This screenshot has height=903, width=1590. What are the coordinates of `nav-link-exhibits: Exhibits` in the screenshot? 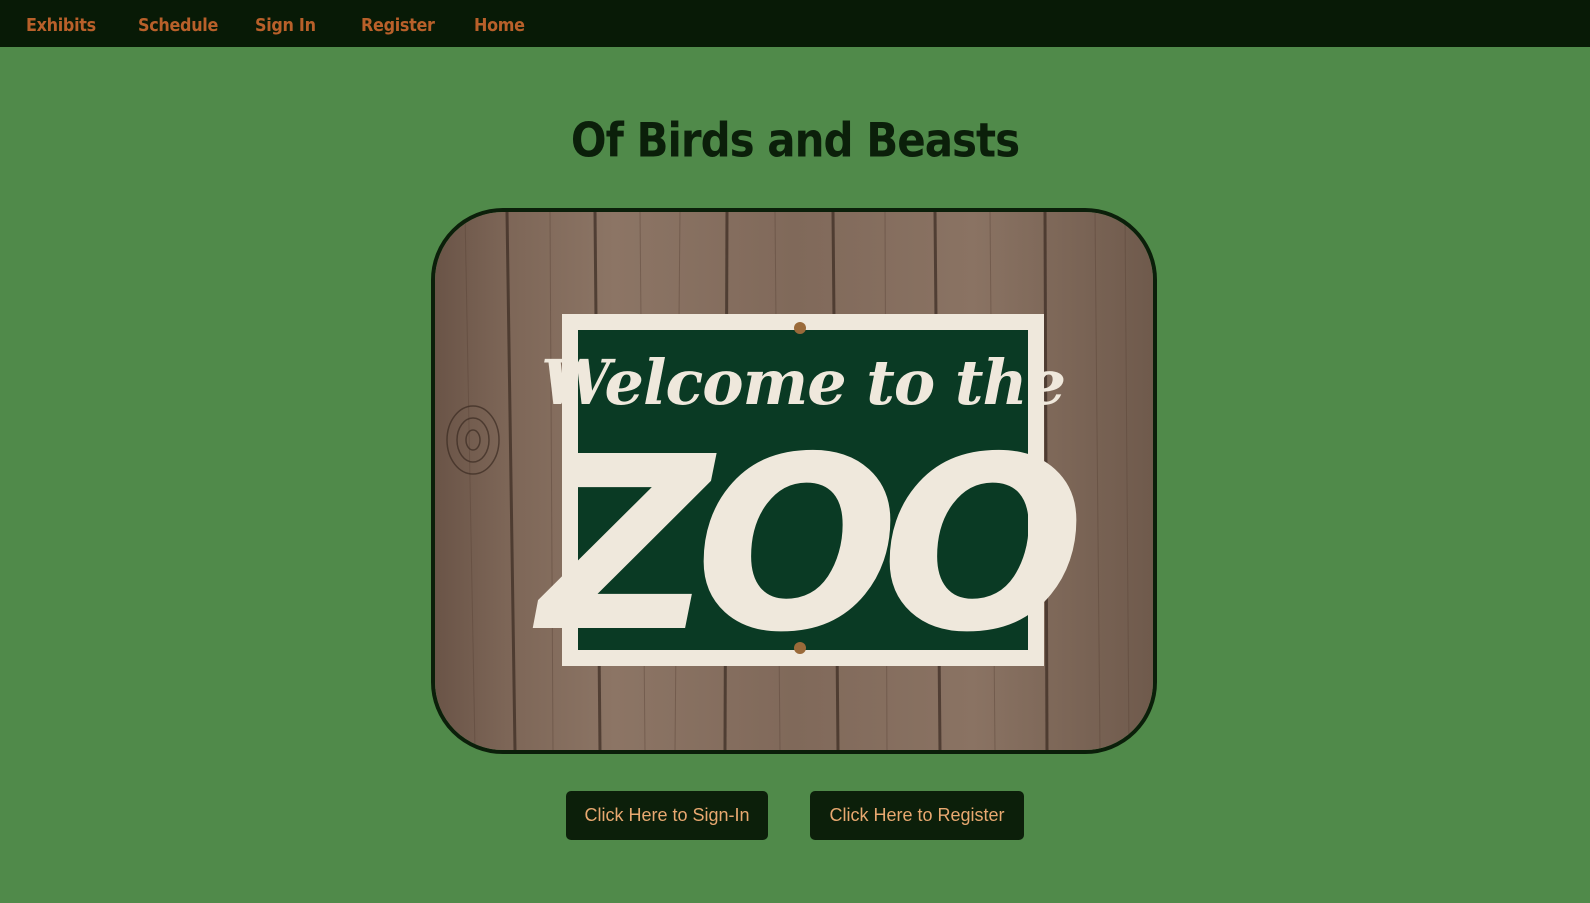 It's located at (61, 24).